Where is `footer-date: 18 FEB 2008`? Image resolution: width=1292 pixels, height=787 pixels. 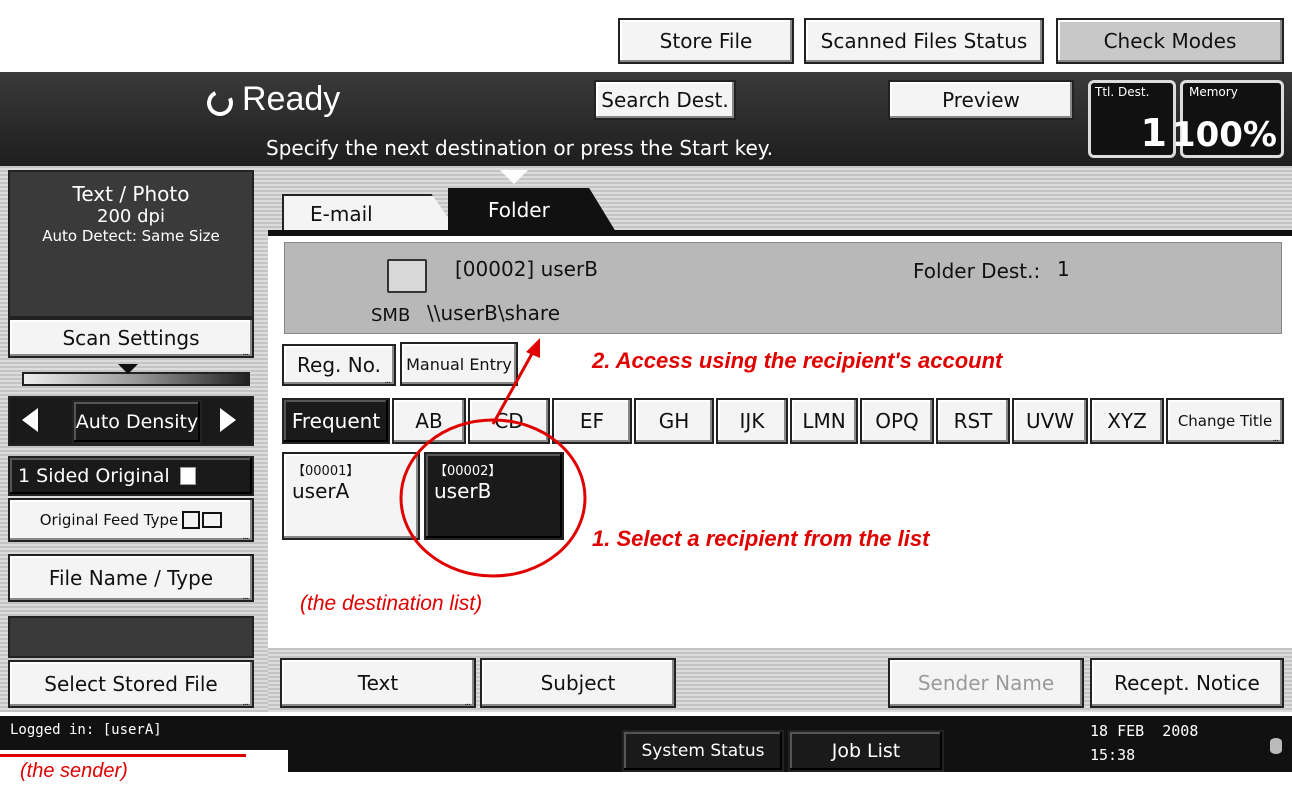
footer-date: 18 FEB 2008 is located at coordinates (1144, 731).